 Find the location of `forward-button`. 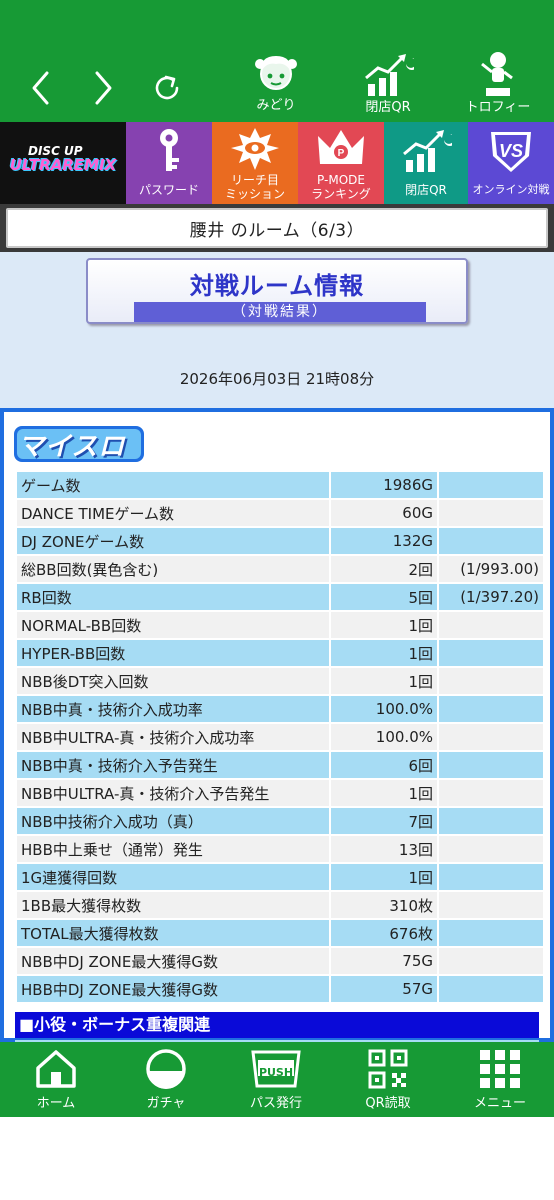

forward-button is located at coordinates (103, 88).